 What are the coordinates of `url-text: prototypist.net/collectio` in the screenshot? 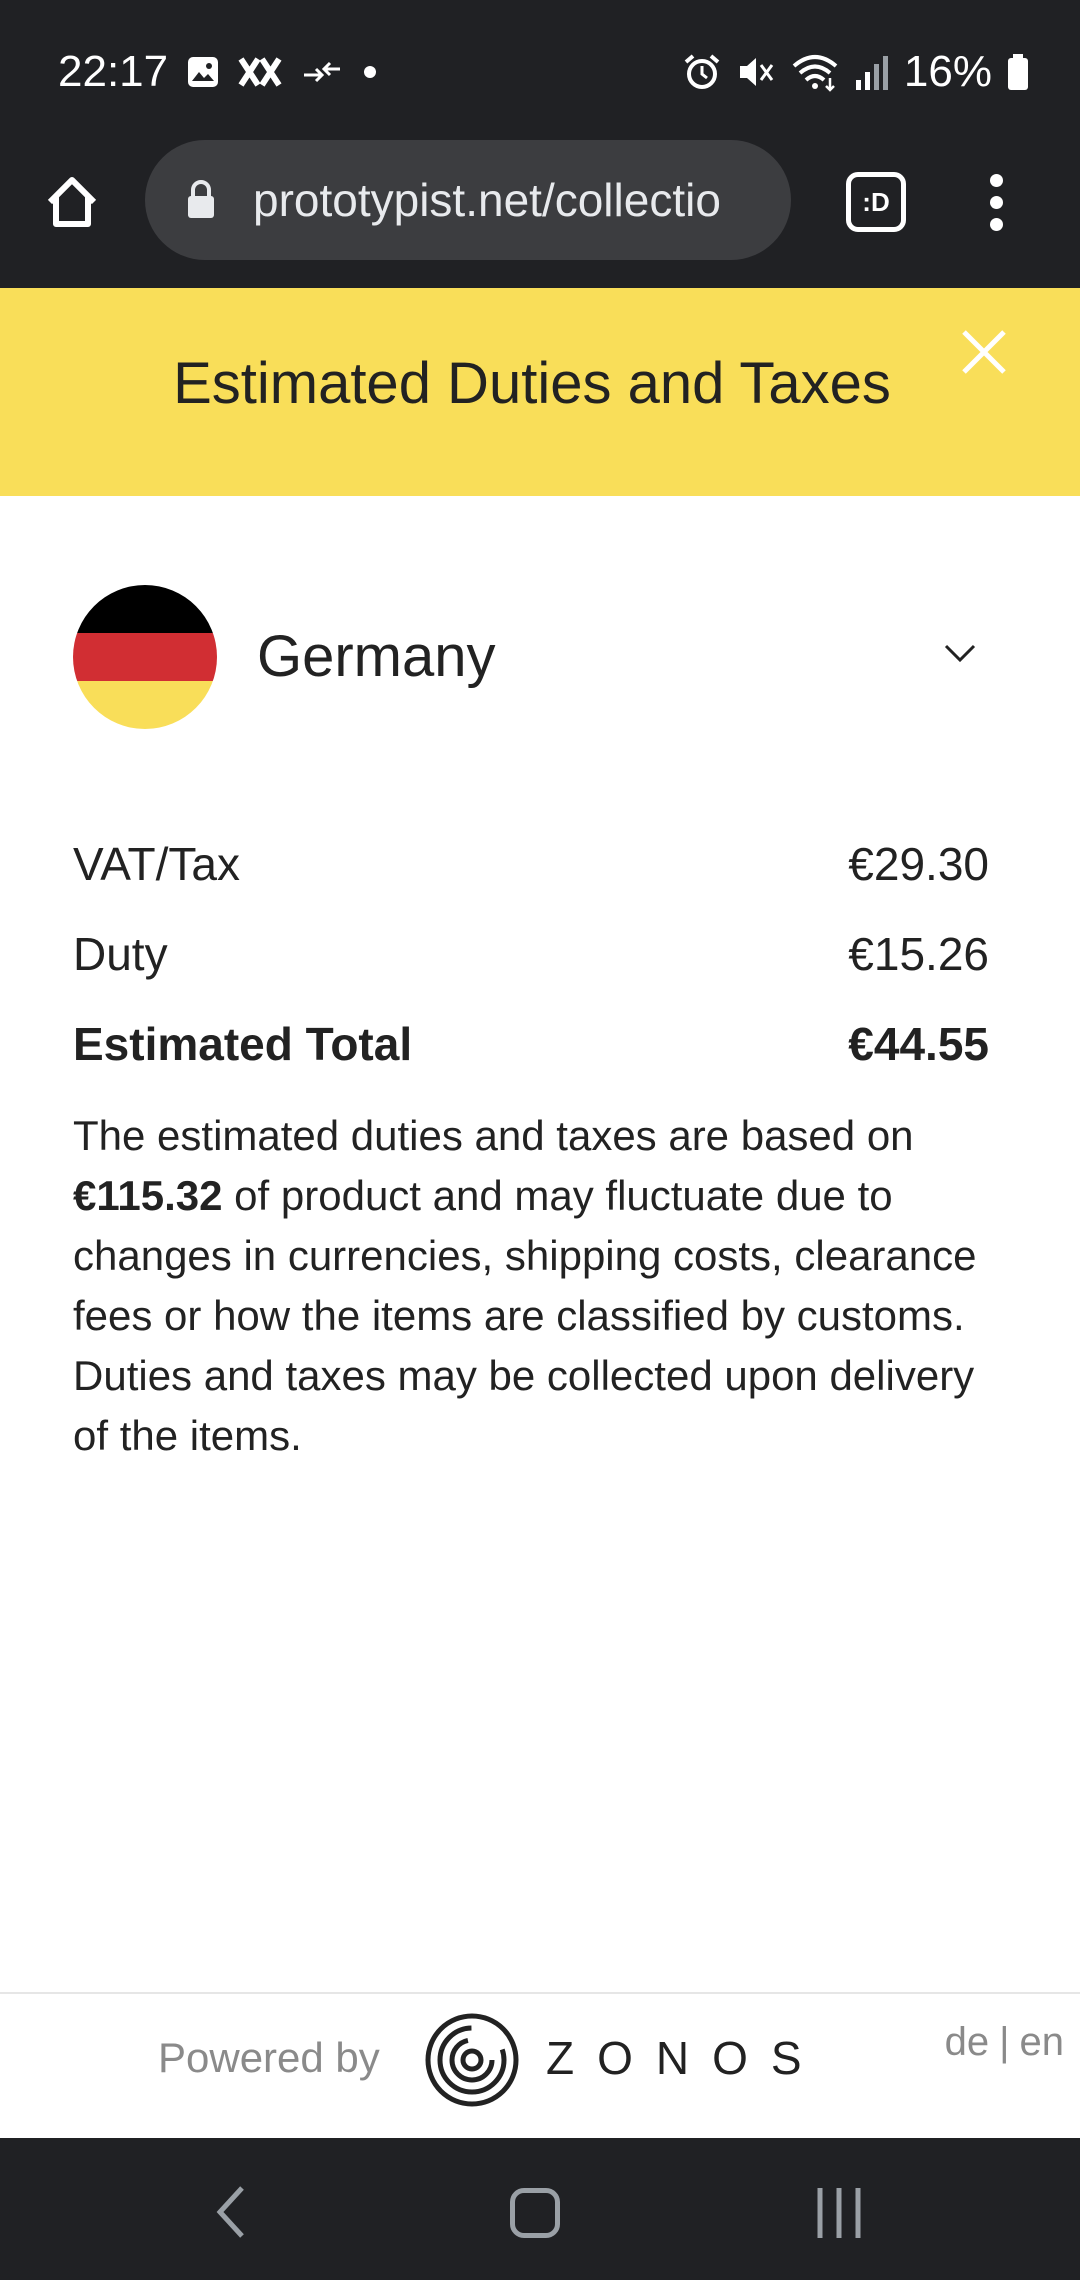 It's located at (513, 200).